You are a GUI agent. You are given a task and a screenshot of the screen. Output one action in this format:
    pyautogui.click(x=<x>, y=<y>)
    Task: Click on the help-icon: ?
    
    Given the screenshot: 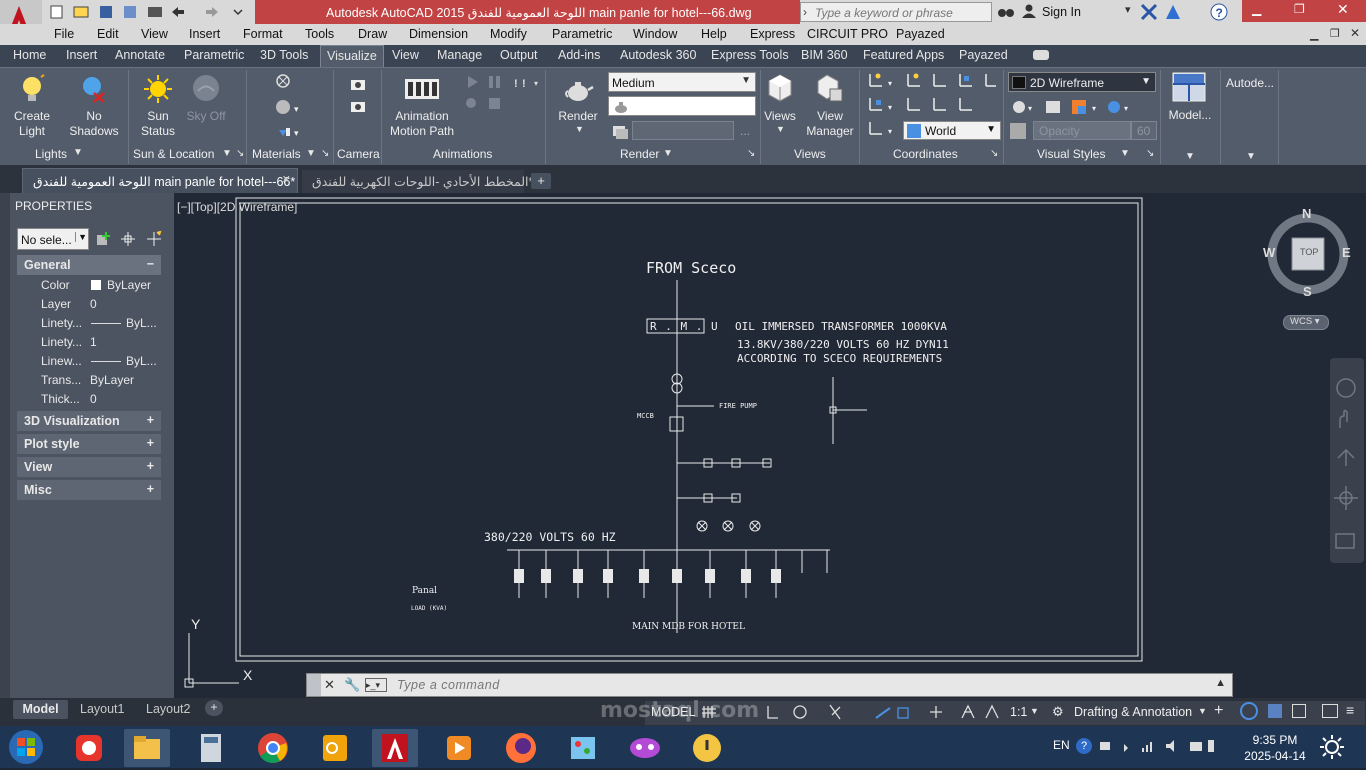 What is the action you would take?
    pyautogui.click(x=1219, y=12)
    